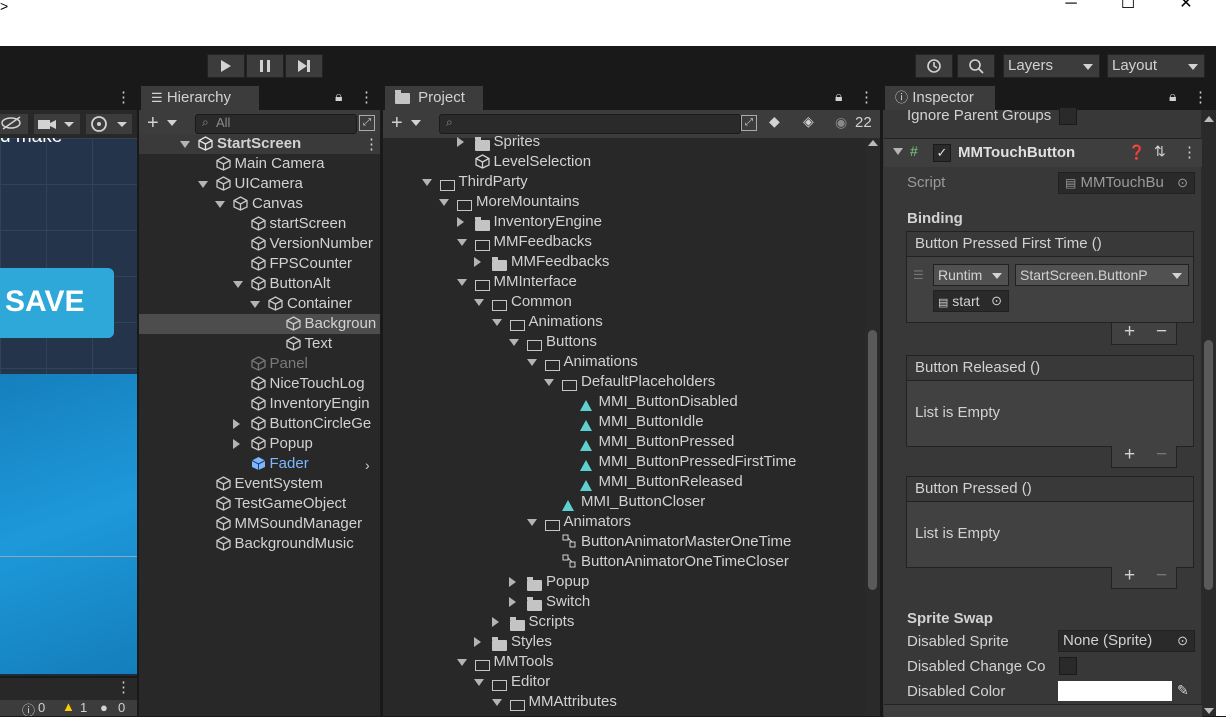 This screenshot has height=717, width=1226. What do you see at coordinates (623, 582) in the screenshot?
I see `project-row: Popup` at bounding box center [623, 582].